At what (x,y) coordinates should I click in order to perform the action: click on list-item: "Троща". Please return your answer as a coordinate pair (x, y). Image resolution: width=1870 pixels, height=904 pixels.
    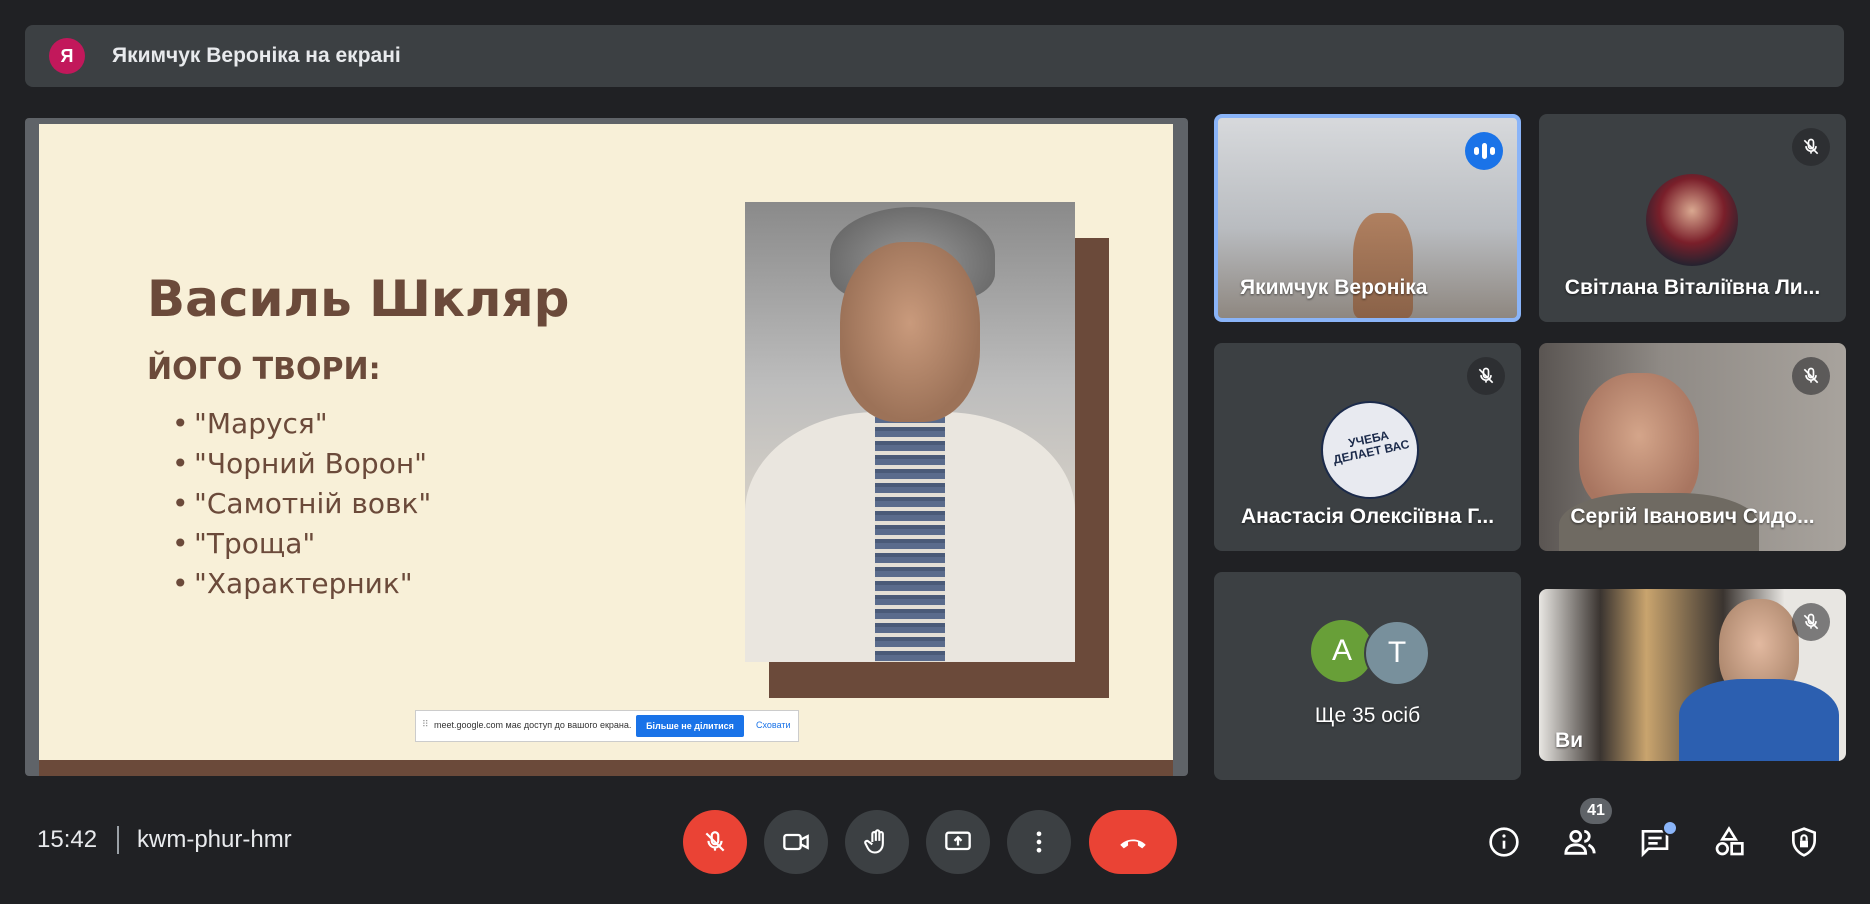
    Looking at the image, I should click on (301, 544).